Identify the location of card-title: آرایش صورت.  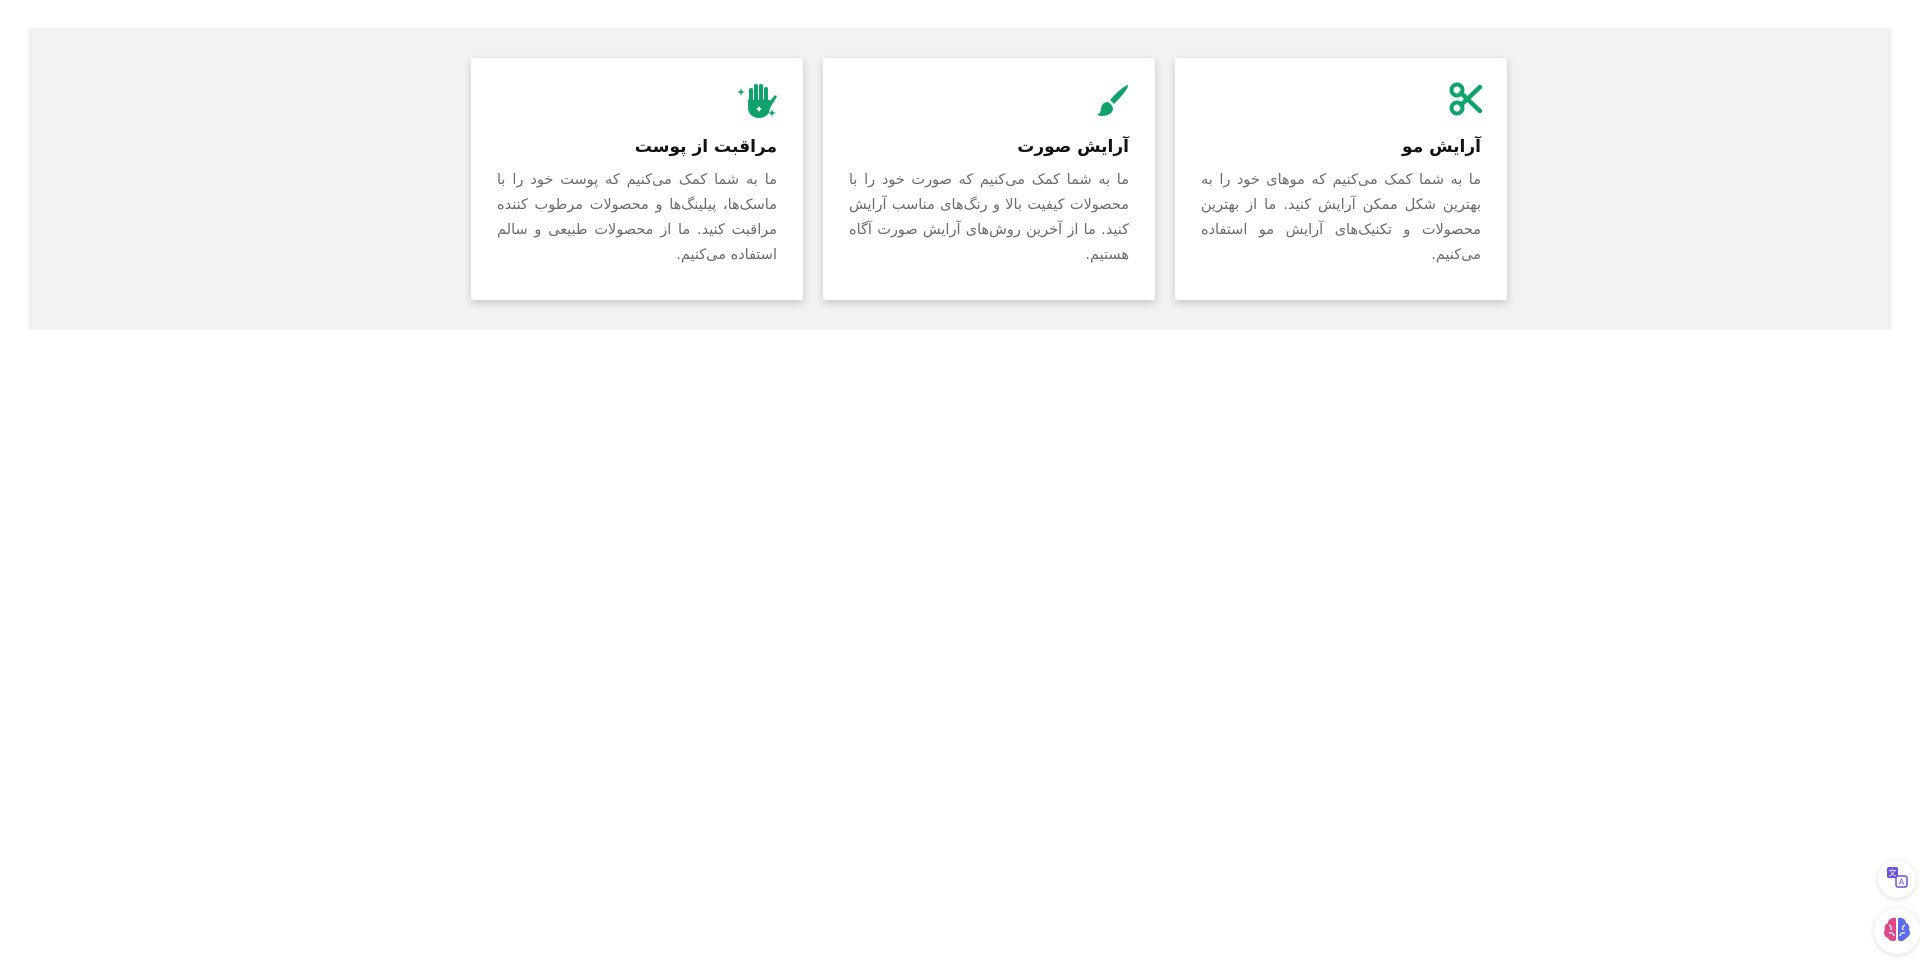
(1073, 147).